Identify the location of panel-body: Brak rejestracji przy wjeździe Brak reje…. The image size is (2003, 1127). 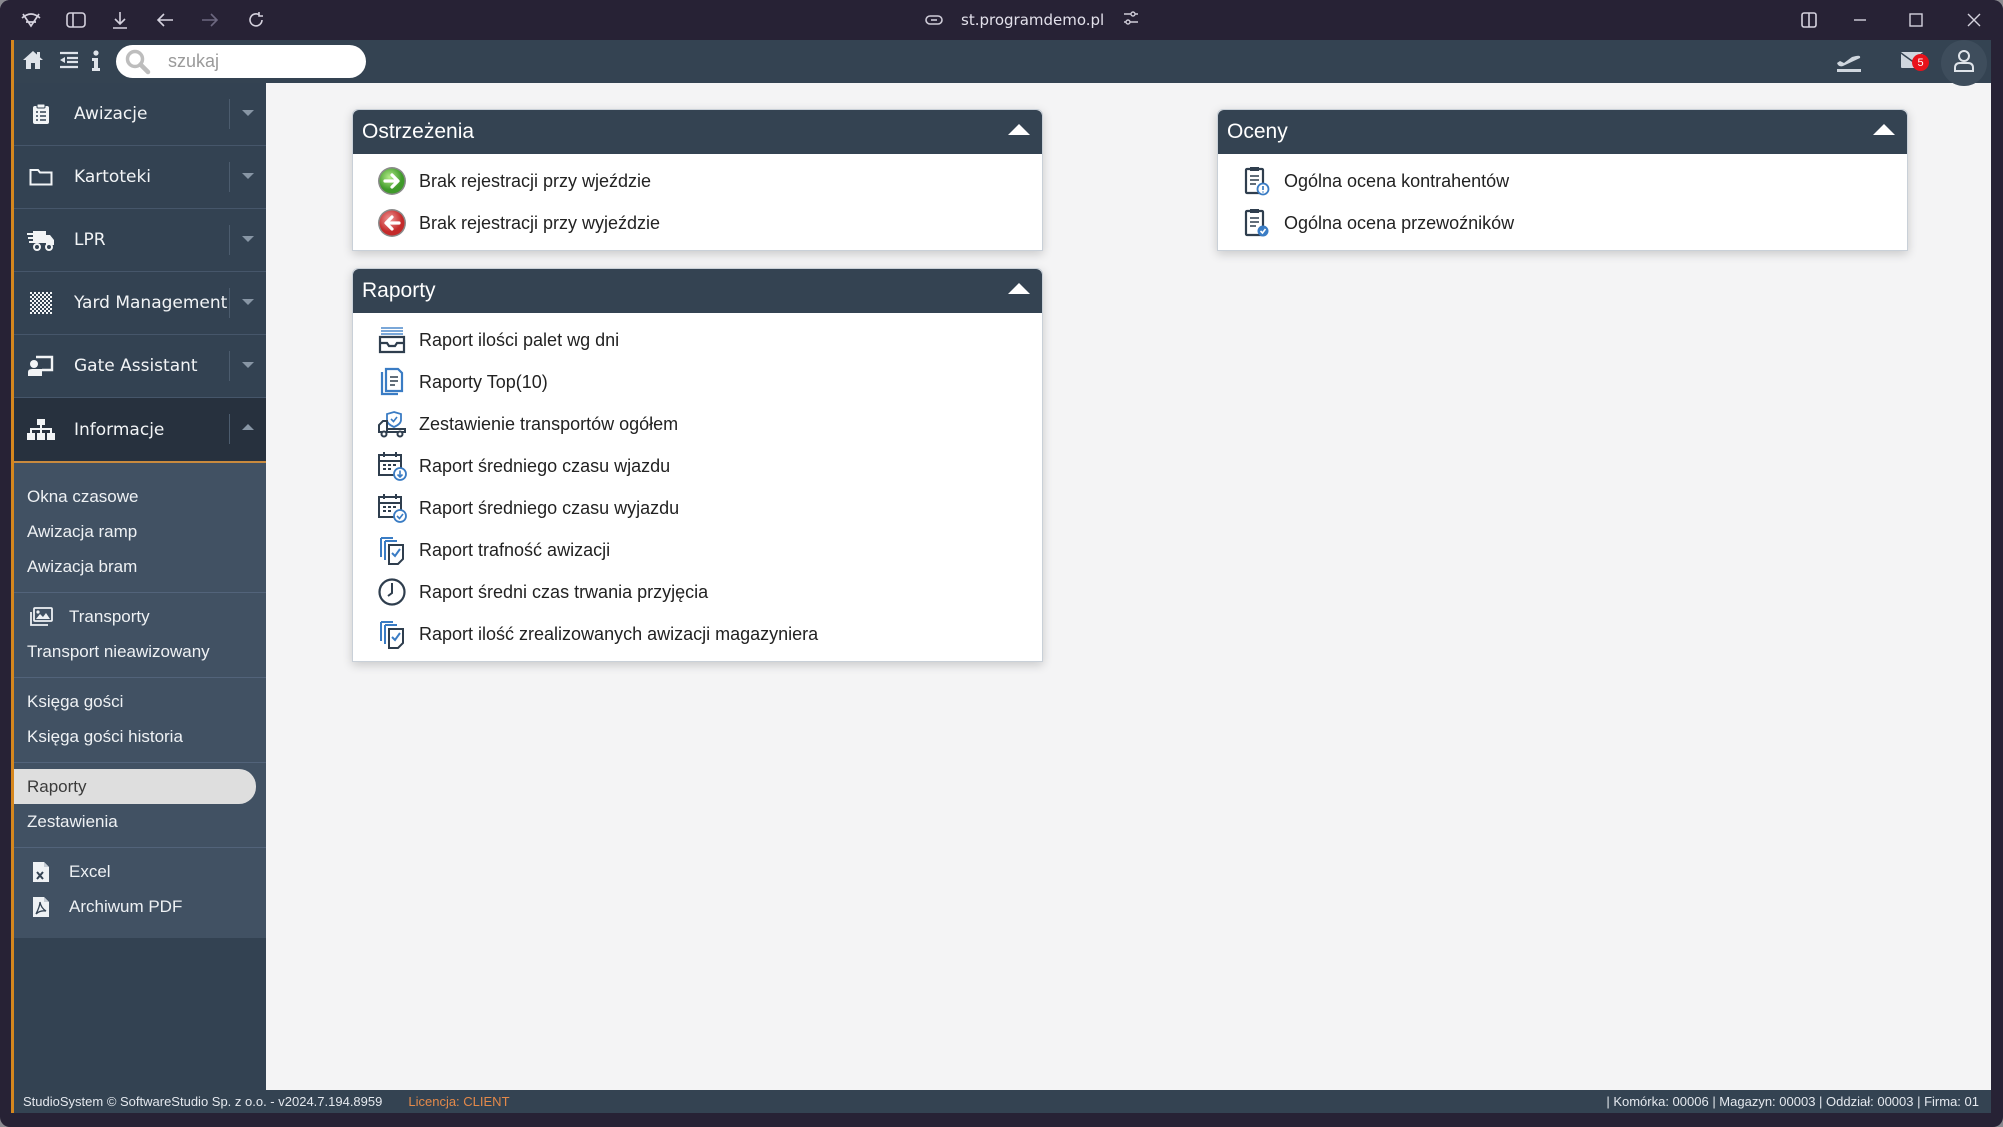
(697, 202).